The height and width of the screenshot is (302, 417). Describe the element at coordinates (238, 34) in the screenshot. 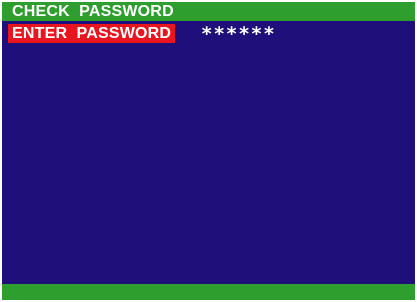

I see `password-input: ******` at that location.